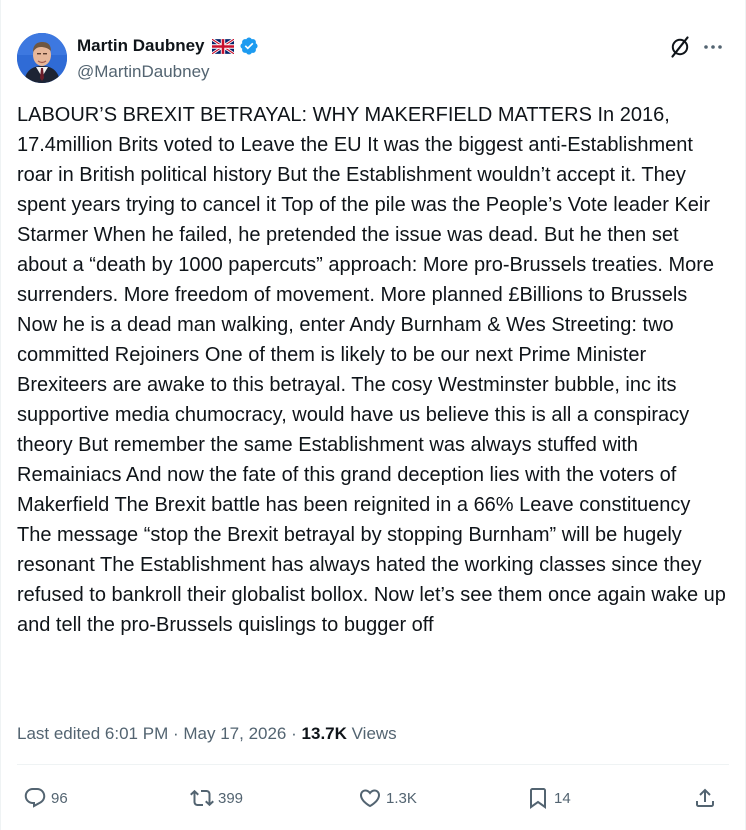 The image size is (746, 830). I want to click on avatar, so click(42, 58).